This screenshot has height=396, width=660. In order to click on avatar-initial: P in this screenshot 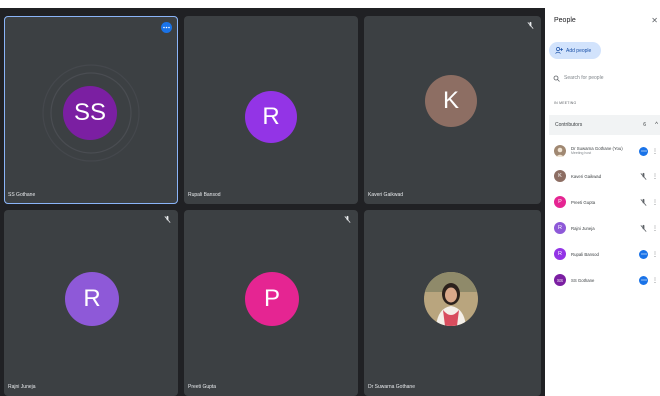, I will do `click(560, 202)`.